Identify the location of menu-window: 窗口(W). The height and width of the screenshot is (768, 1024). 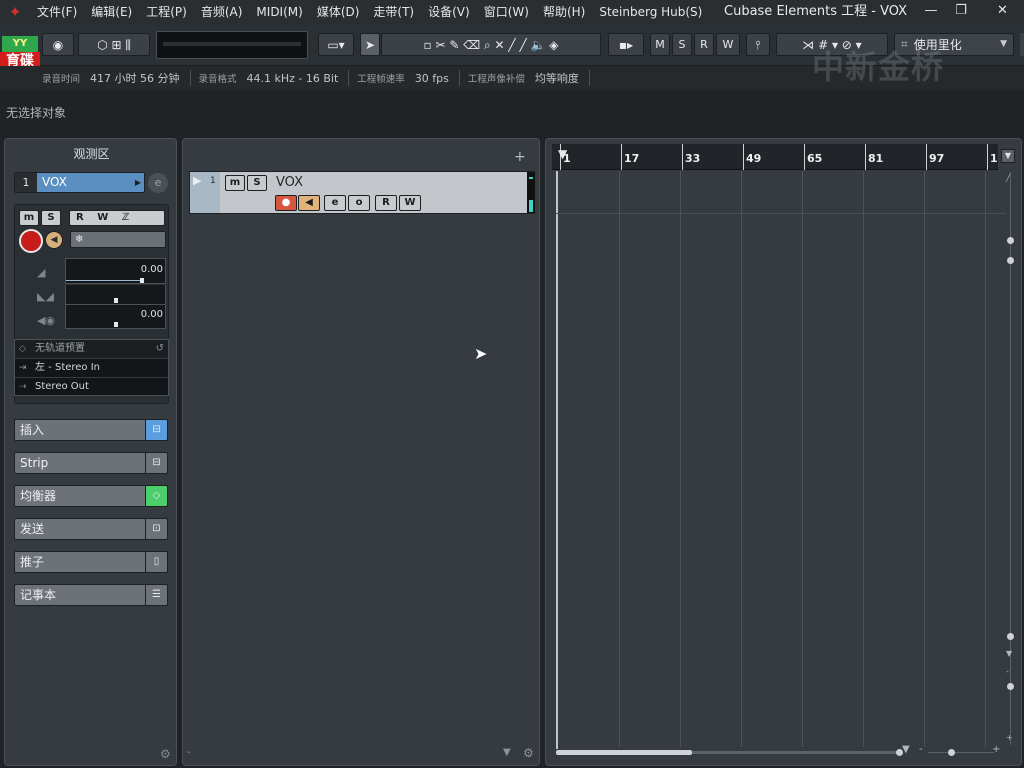
(506, 12).